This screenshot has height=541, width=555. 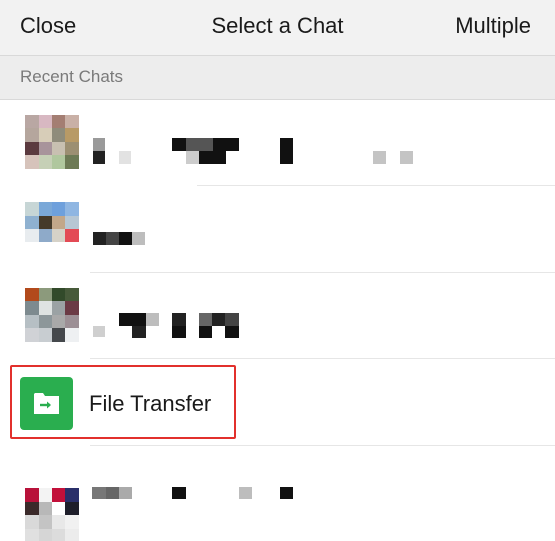 I want to click on section-label: Recent Chats, so click(x=71, y=76).